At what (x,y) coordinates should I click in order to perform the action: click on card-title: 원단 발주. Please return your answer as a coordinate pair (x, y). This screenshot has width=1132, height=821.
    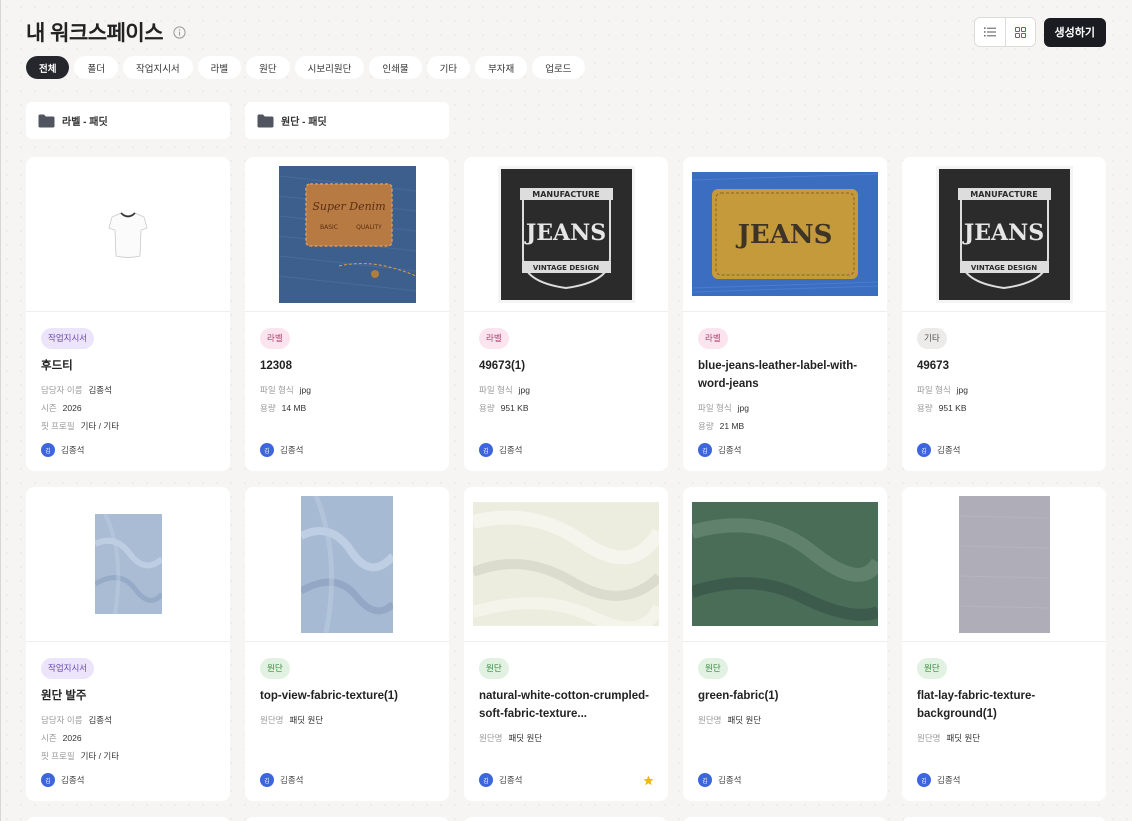
    Looking at the image, I should click on (64, 696).